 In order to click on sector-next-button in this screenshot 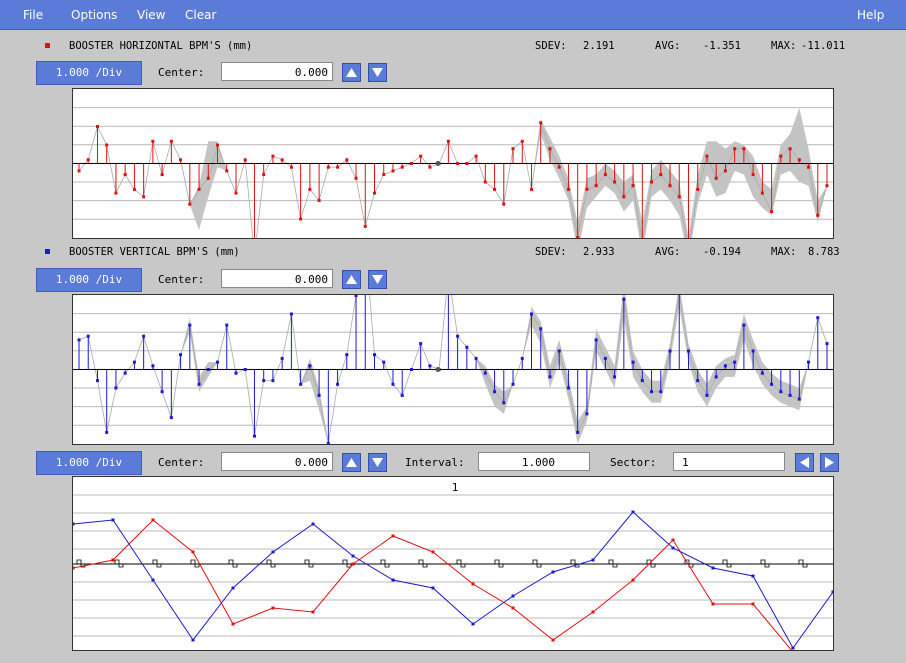, I will do `click(829, 462)`.